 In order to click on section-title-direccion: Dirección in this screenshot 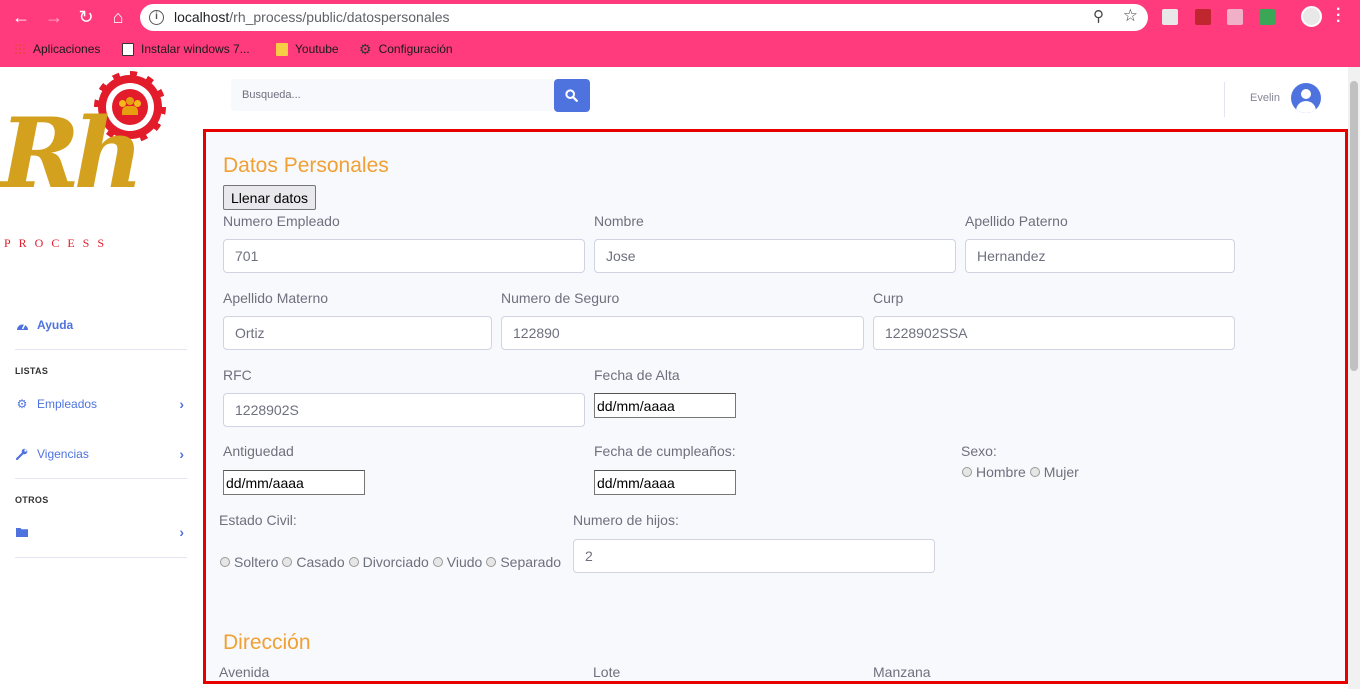, I will do `click(267, 642)`.